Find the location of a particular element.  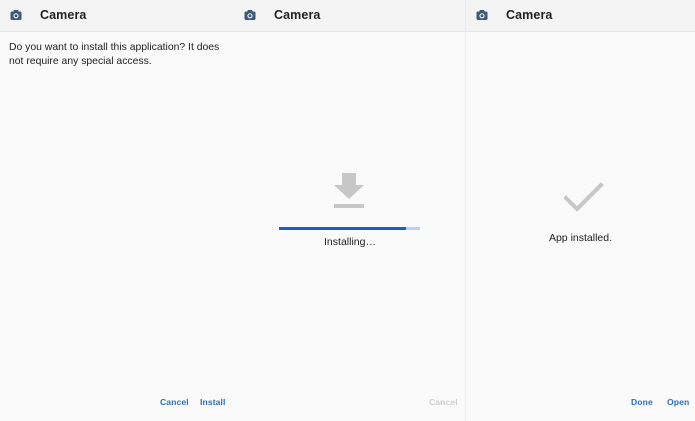

open-button: Open is located at coordinates (678, 402).